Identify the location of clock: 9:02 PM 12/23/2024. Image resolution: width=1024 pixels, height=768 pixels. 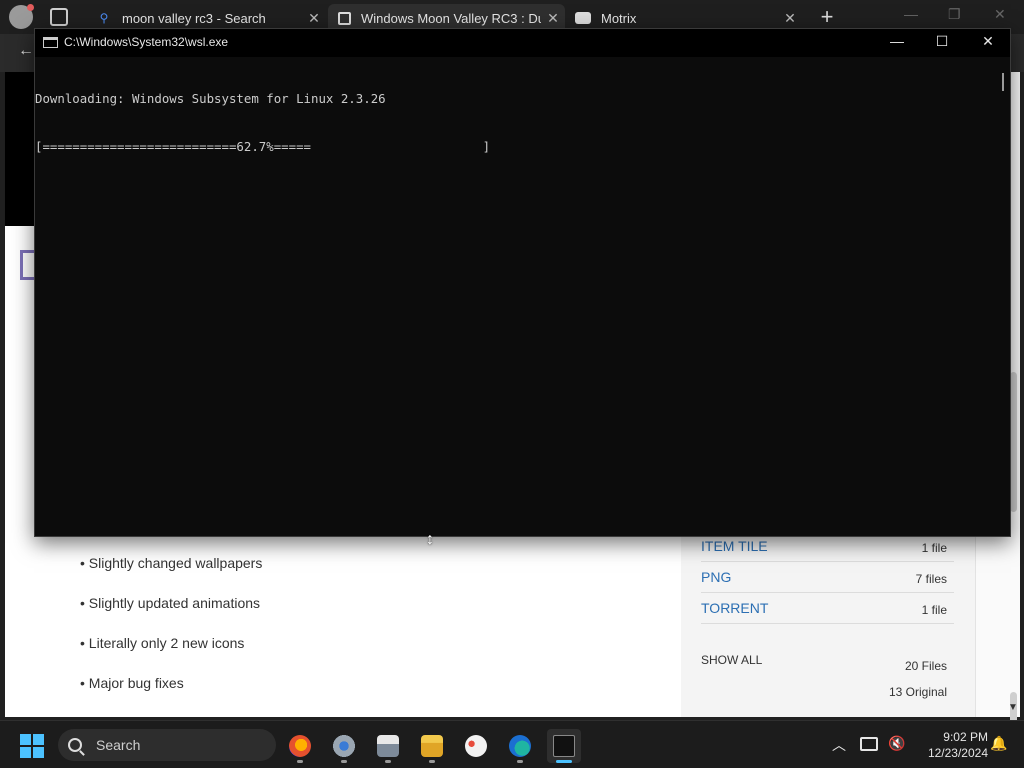
(948, 745).